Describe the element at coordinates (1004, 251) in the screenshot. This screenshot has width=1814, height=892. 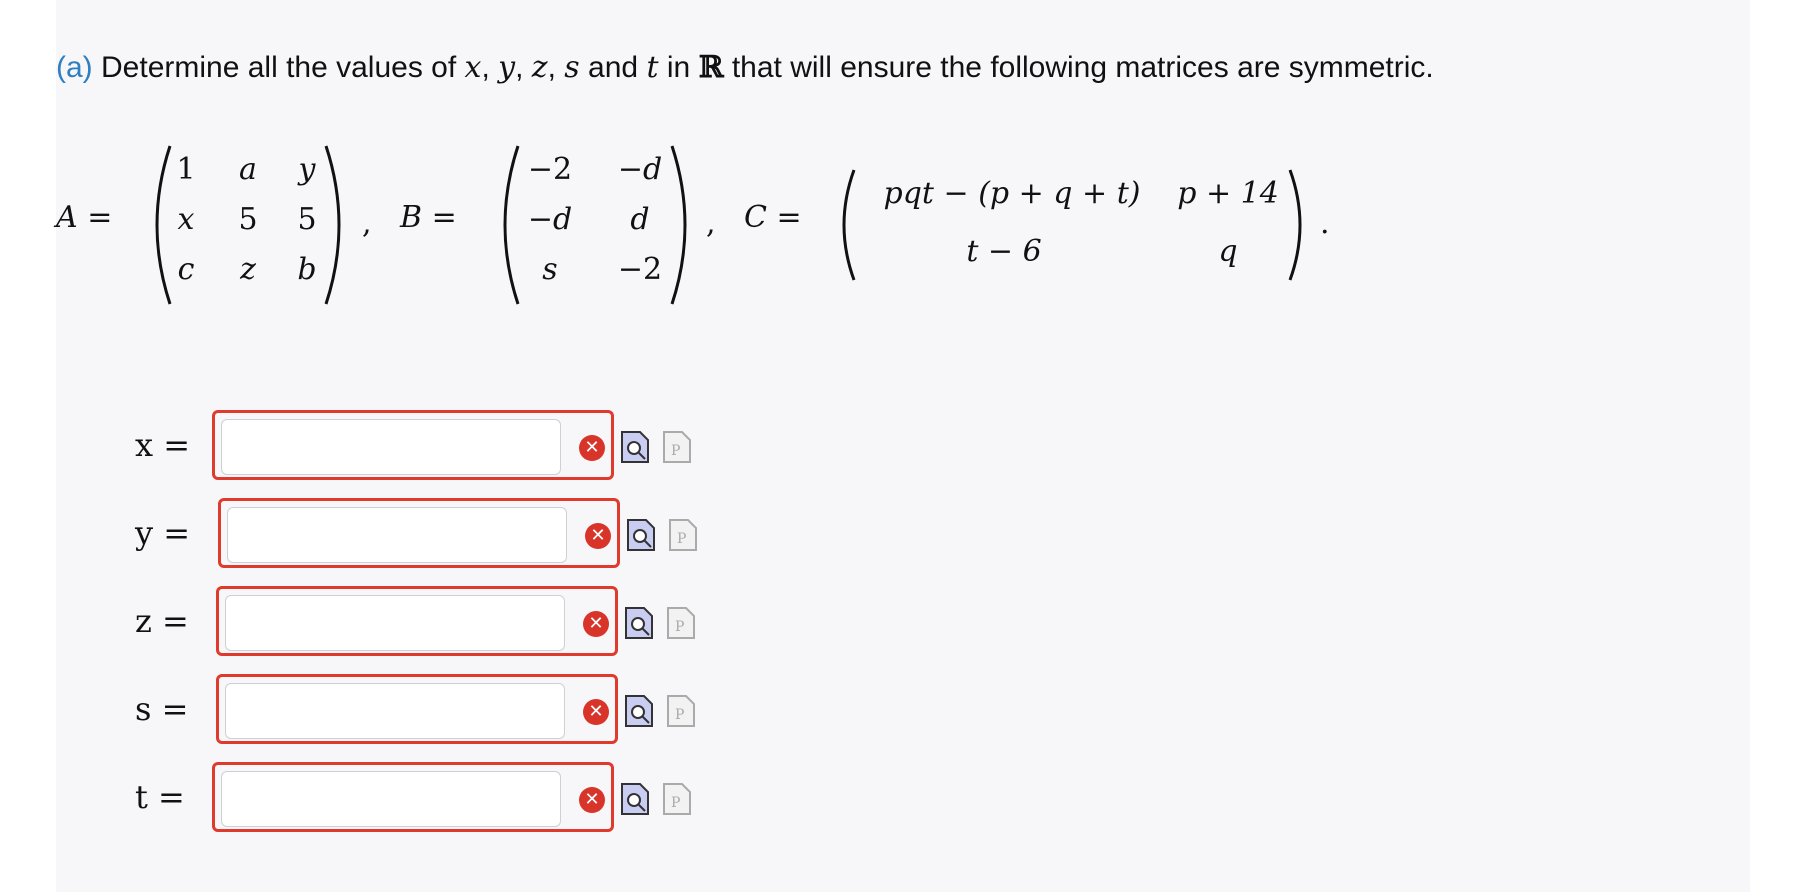
I see `matrix-c-cell: t − 6` at that location.